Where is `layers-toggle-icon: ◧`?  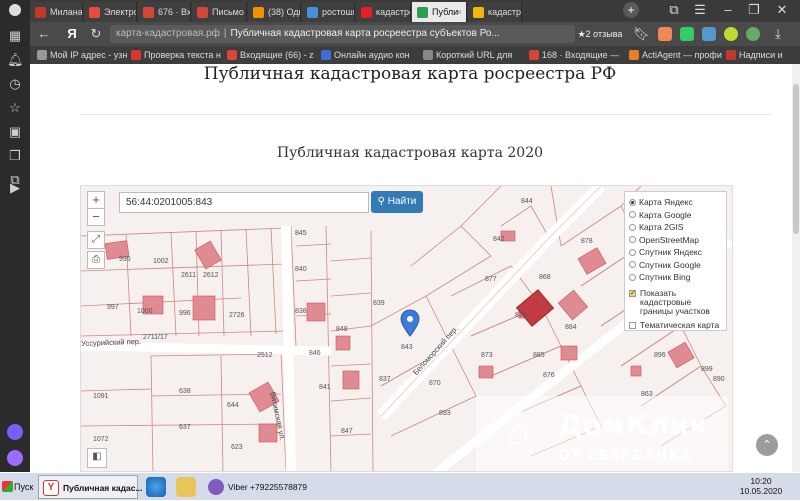 layers-toggle-icon: ◧ is located at coordinates (97, 458).